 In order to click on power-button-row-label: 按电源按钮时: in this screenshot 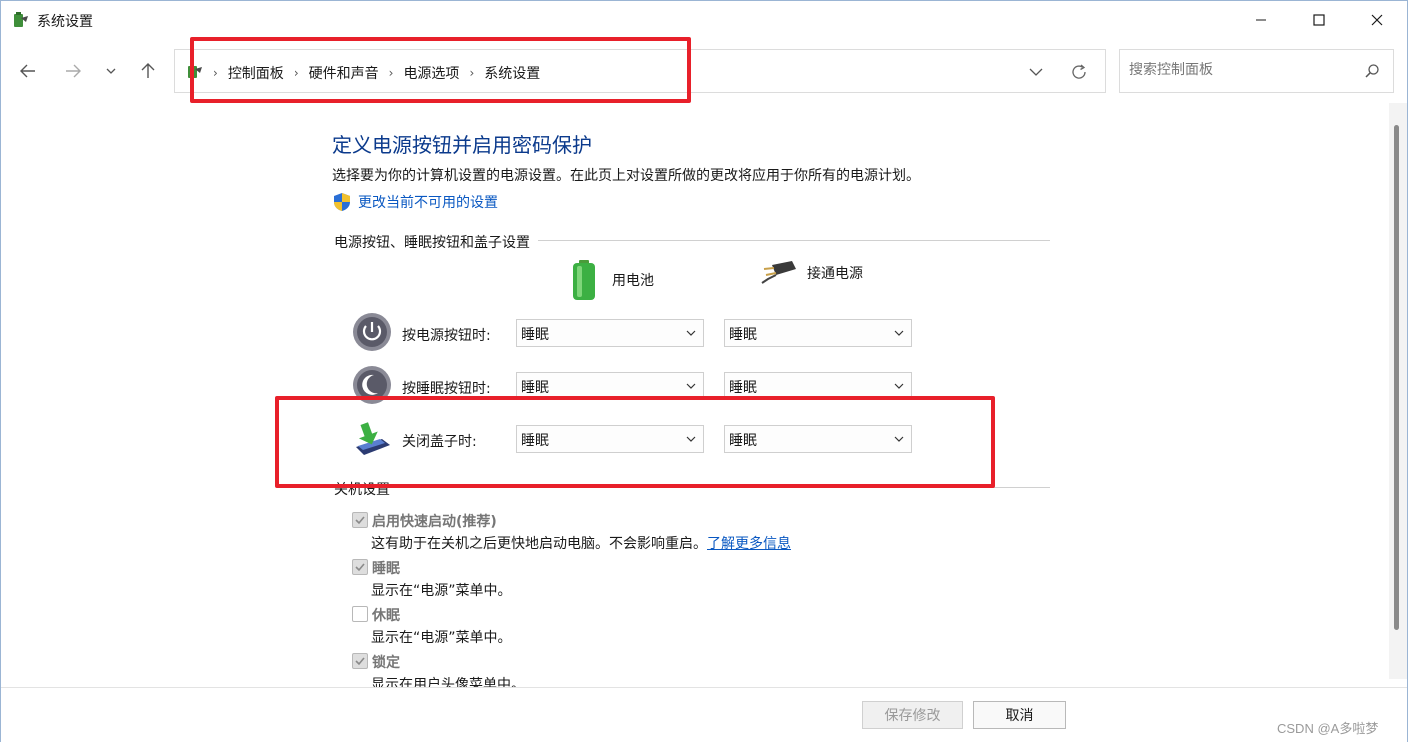, I will do `click(446, 336)`.